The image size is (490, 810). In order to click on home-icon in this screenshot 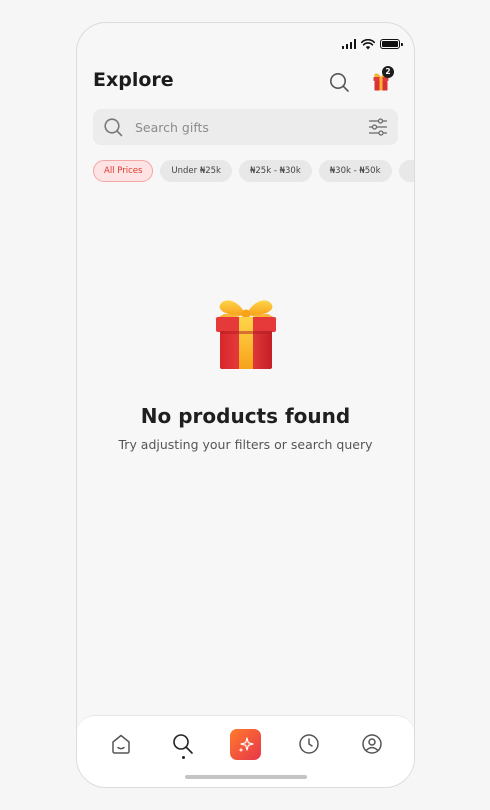, I will do `click(121, 744)`.